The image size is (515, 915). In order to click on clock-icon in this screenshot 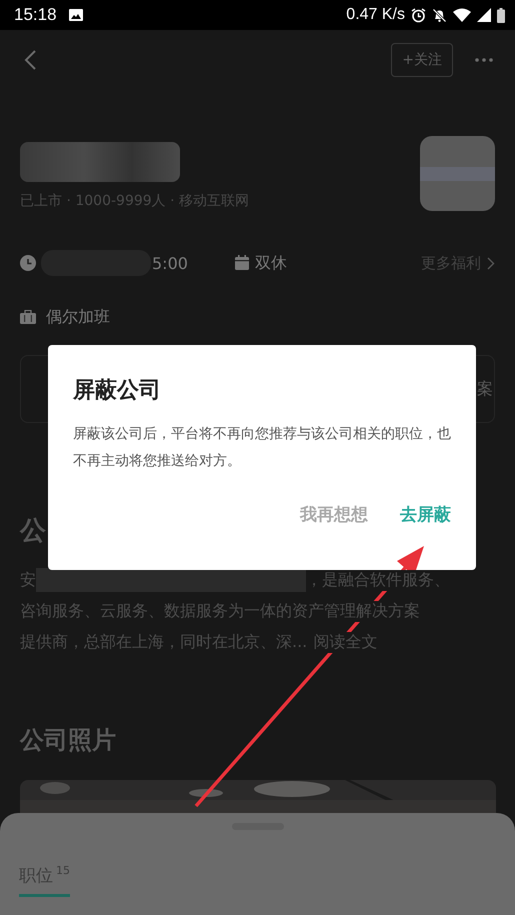, I will do `click(28, 263)`.